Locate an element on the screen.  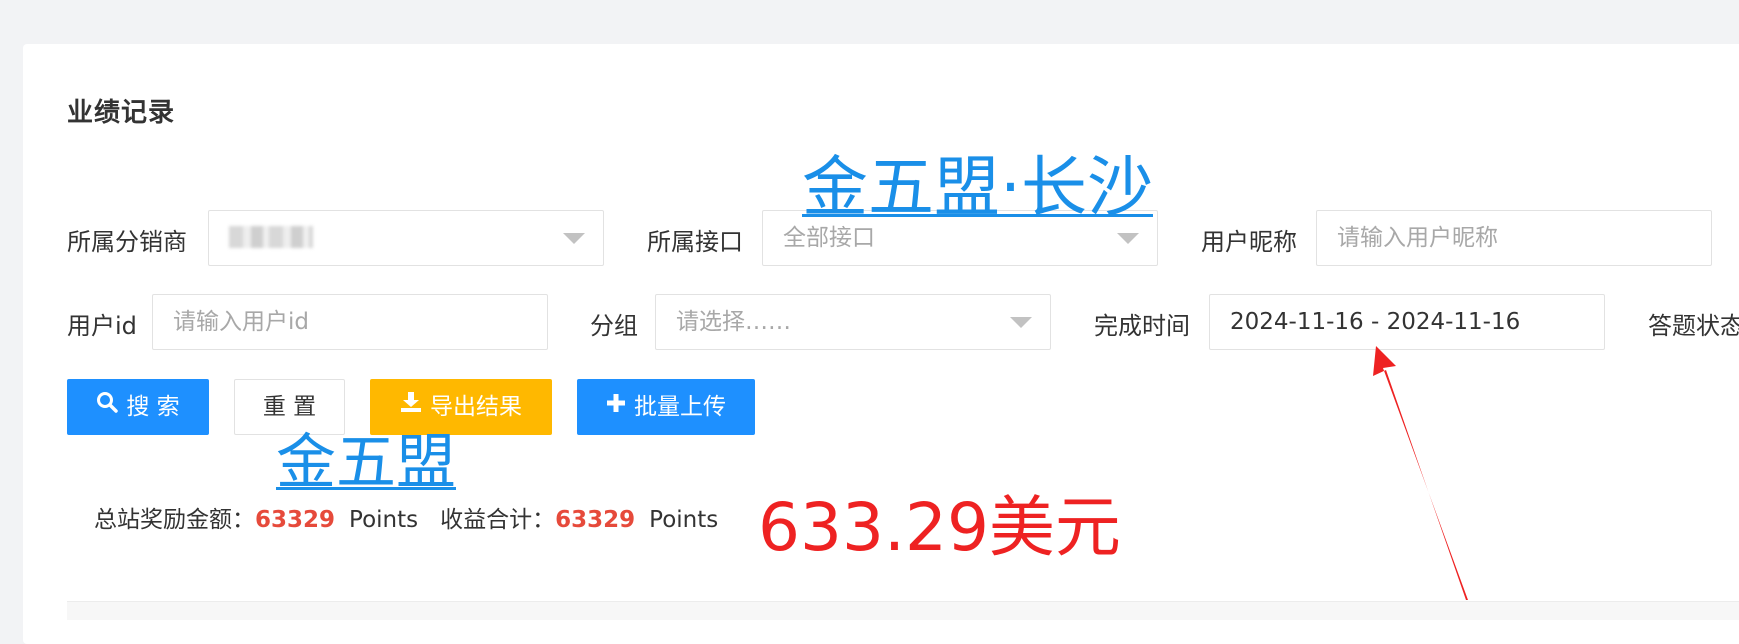
reward-value: 63329 is located at coordinates (295, 520).